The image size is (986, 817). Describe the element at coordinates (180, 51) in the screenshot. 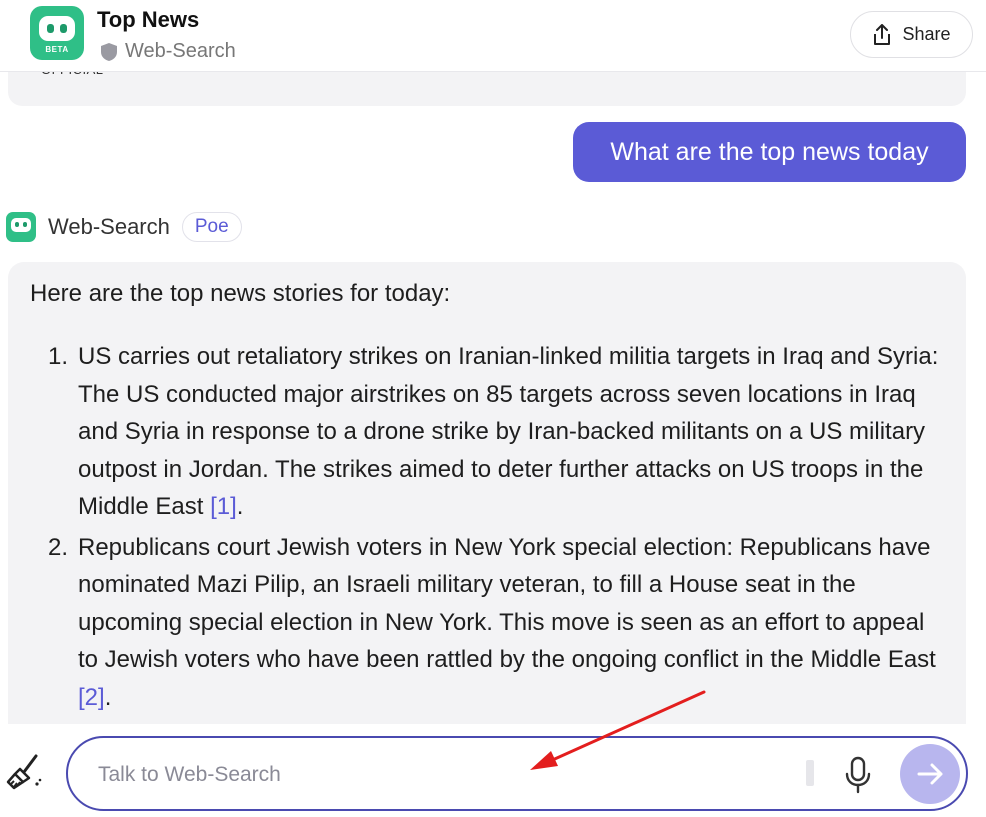

I see `subtitle-label: Web-Search` at that location.